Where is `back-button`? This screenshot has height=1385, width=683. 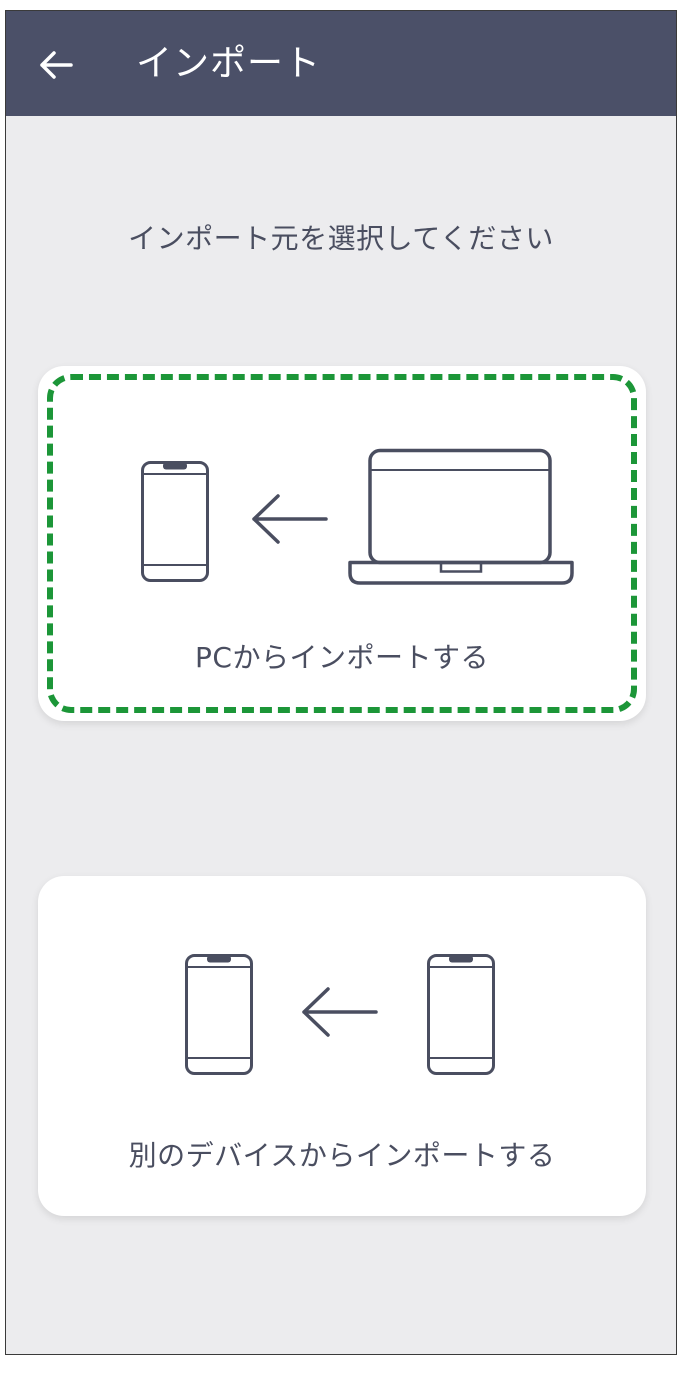
back-button is located at coordinates (56, 65).